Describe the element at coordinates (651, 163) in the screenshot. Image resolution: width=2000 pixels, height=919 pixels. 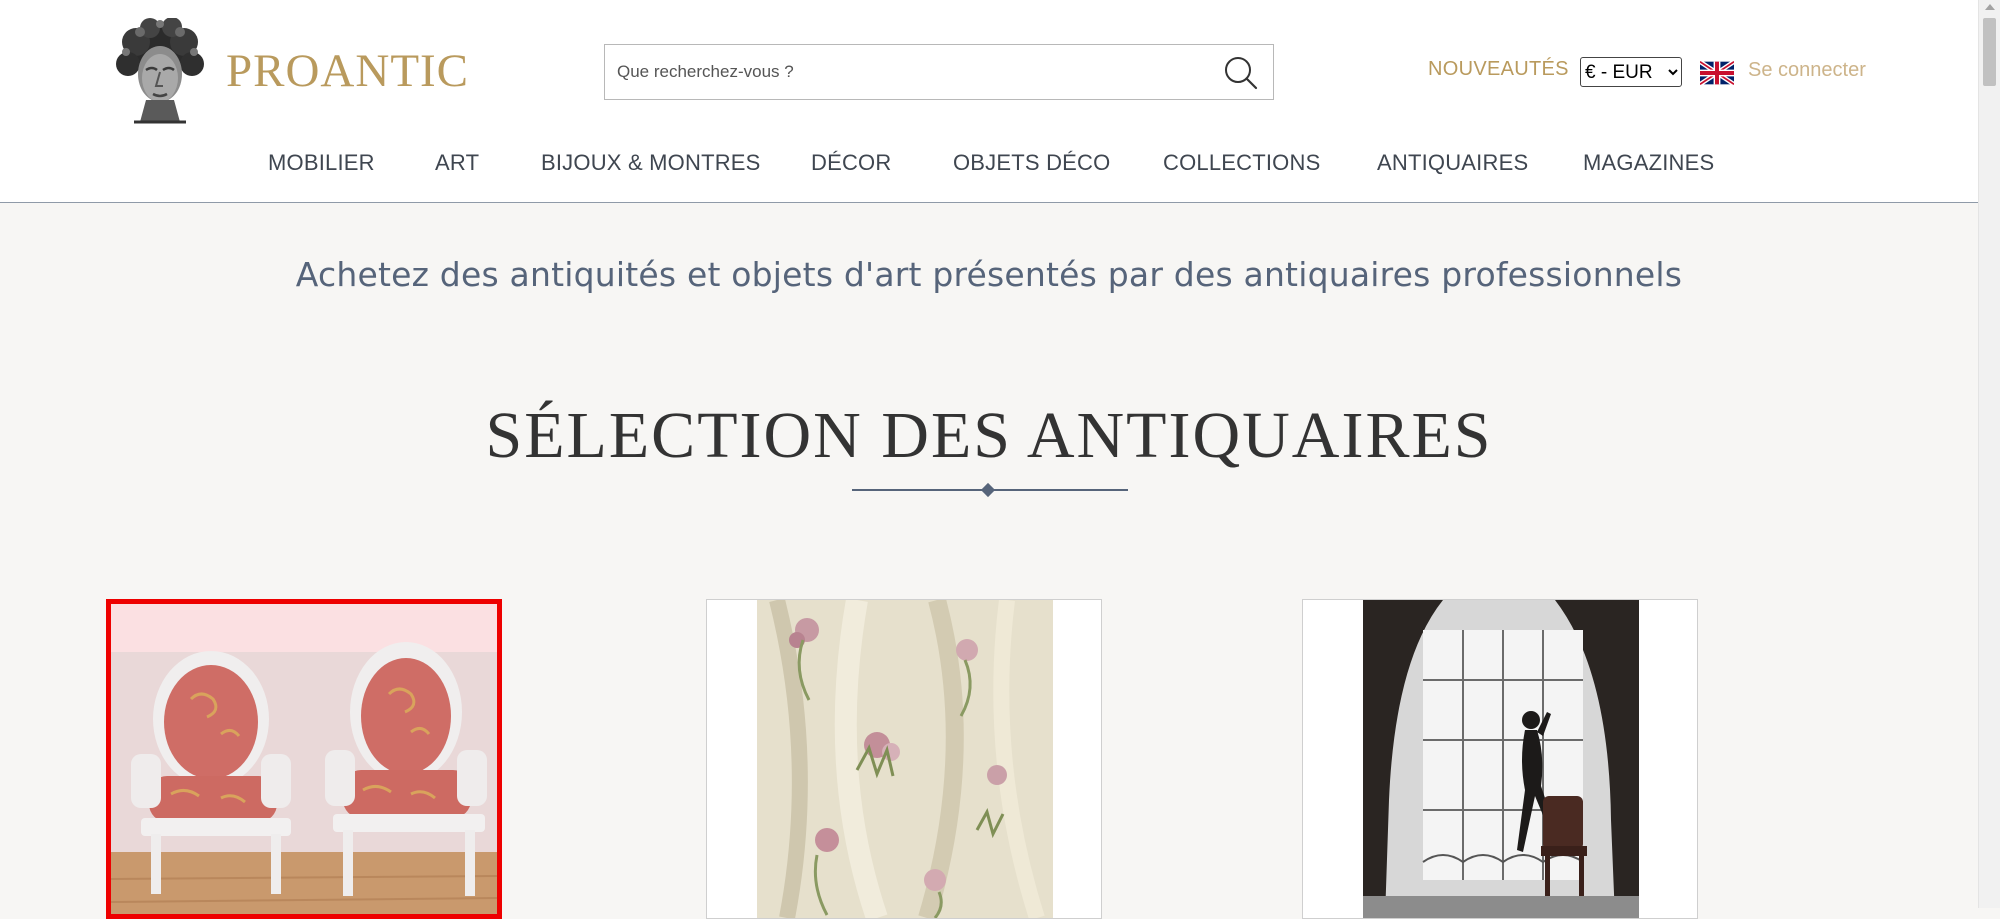
I see `nav-item-bijoux-montres: BIJOUX & MONTRES` at that location.